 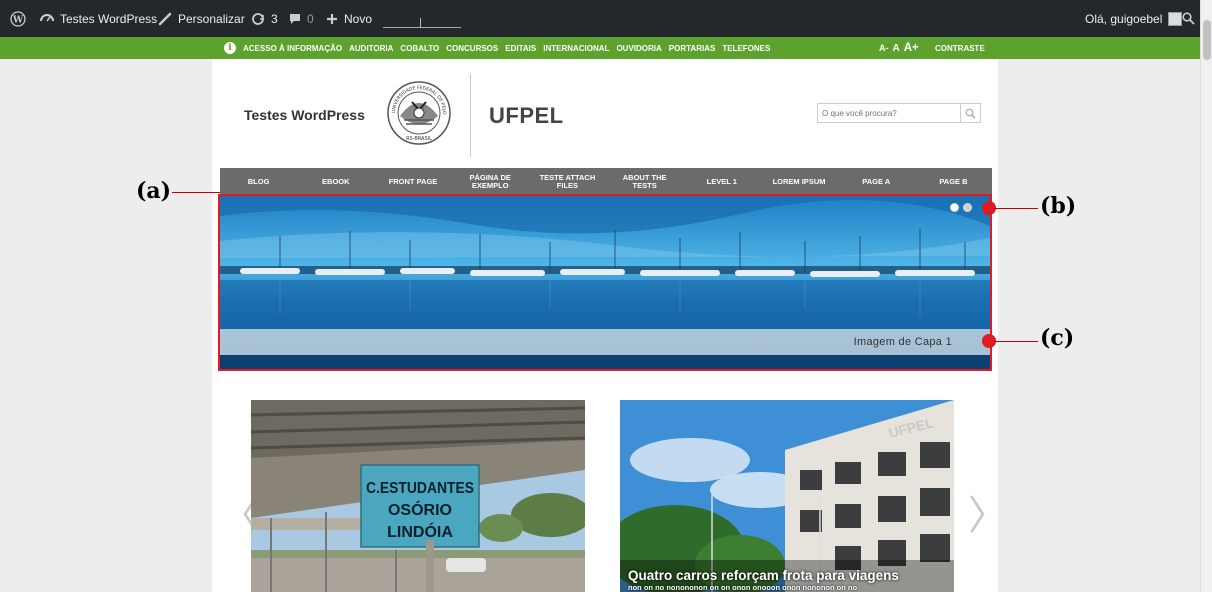 What do you see at coordinates (896, 48) in the screenshot?
I see `font-reset-button: A` at bounding box center [896, 48].